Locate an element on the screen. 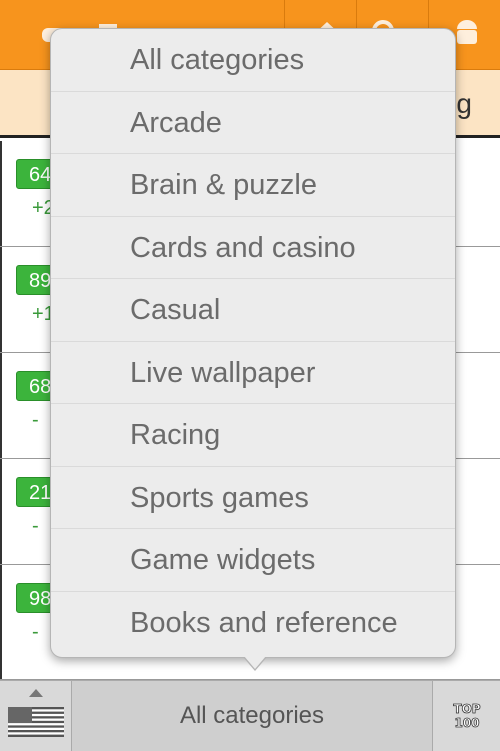 The image size is (500, 751). android-icon is located at coordinates (467, 33).